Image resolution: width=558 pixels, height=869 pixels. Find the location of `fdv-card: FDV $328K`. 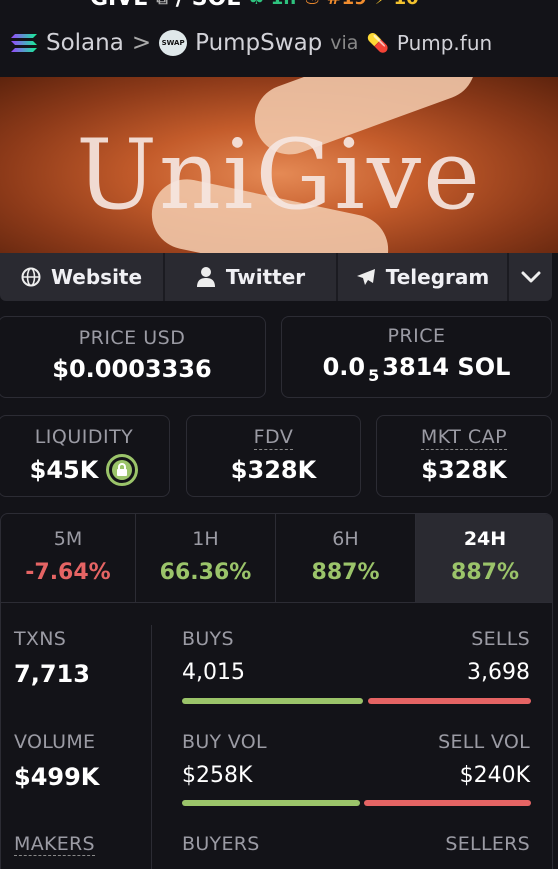

fdv-card: FDV $328K is located at coordinates (273, 456).